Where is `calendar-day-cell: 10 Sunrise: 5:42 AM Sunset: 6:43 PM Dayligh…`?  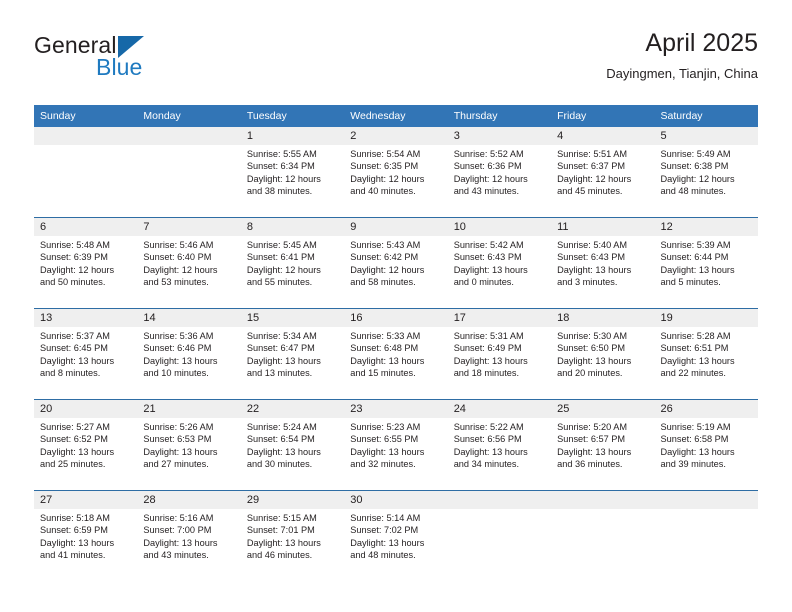 calendar-day-cell: 10 Sunrise: 5:42 AM Sunset: 6:43 PM Dayligh… is located at coordinates (499, 263).